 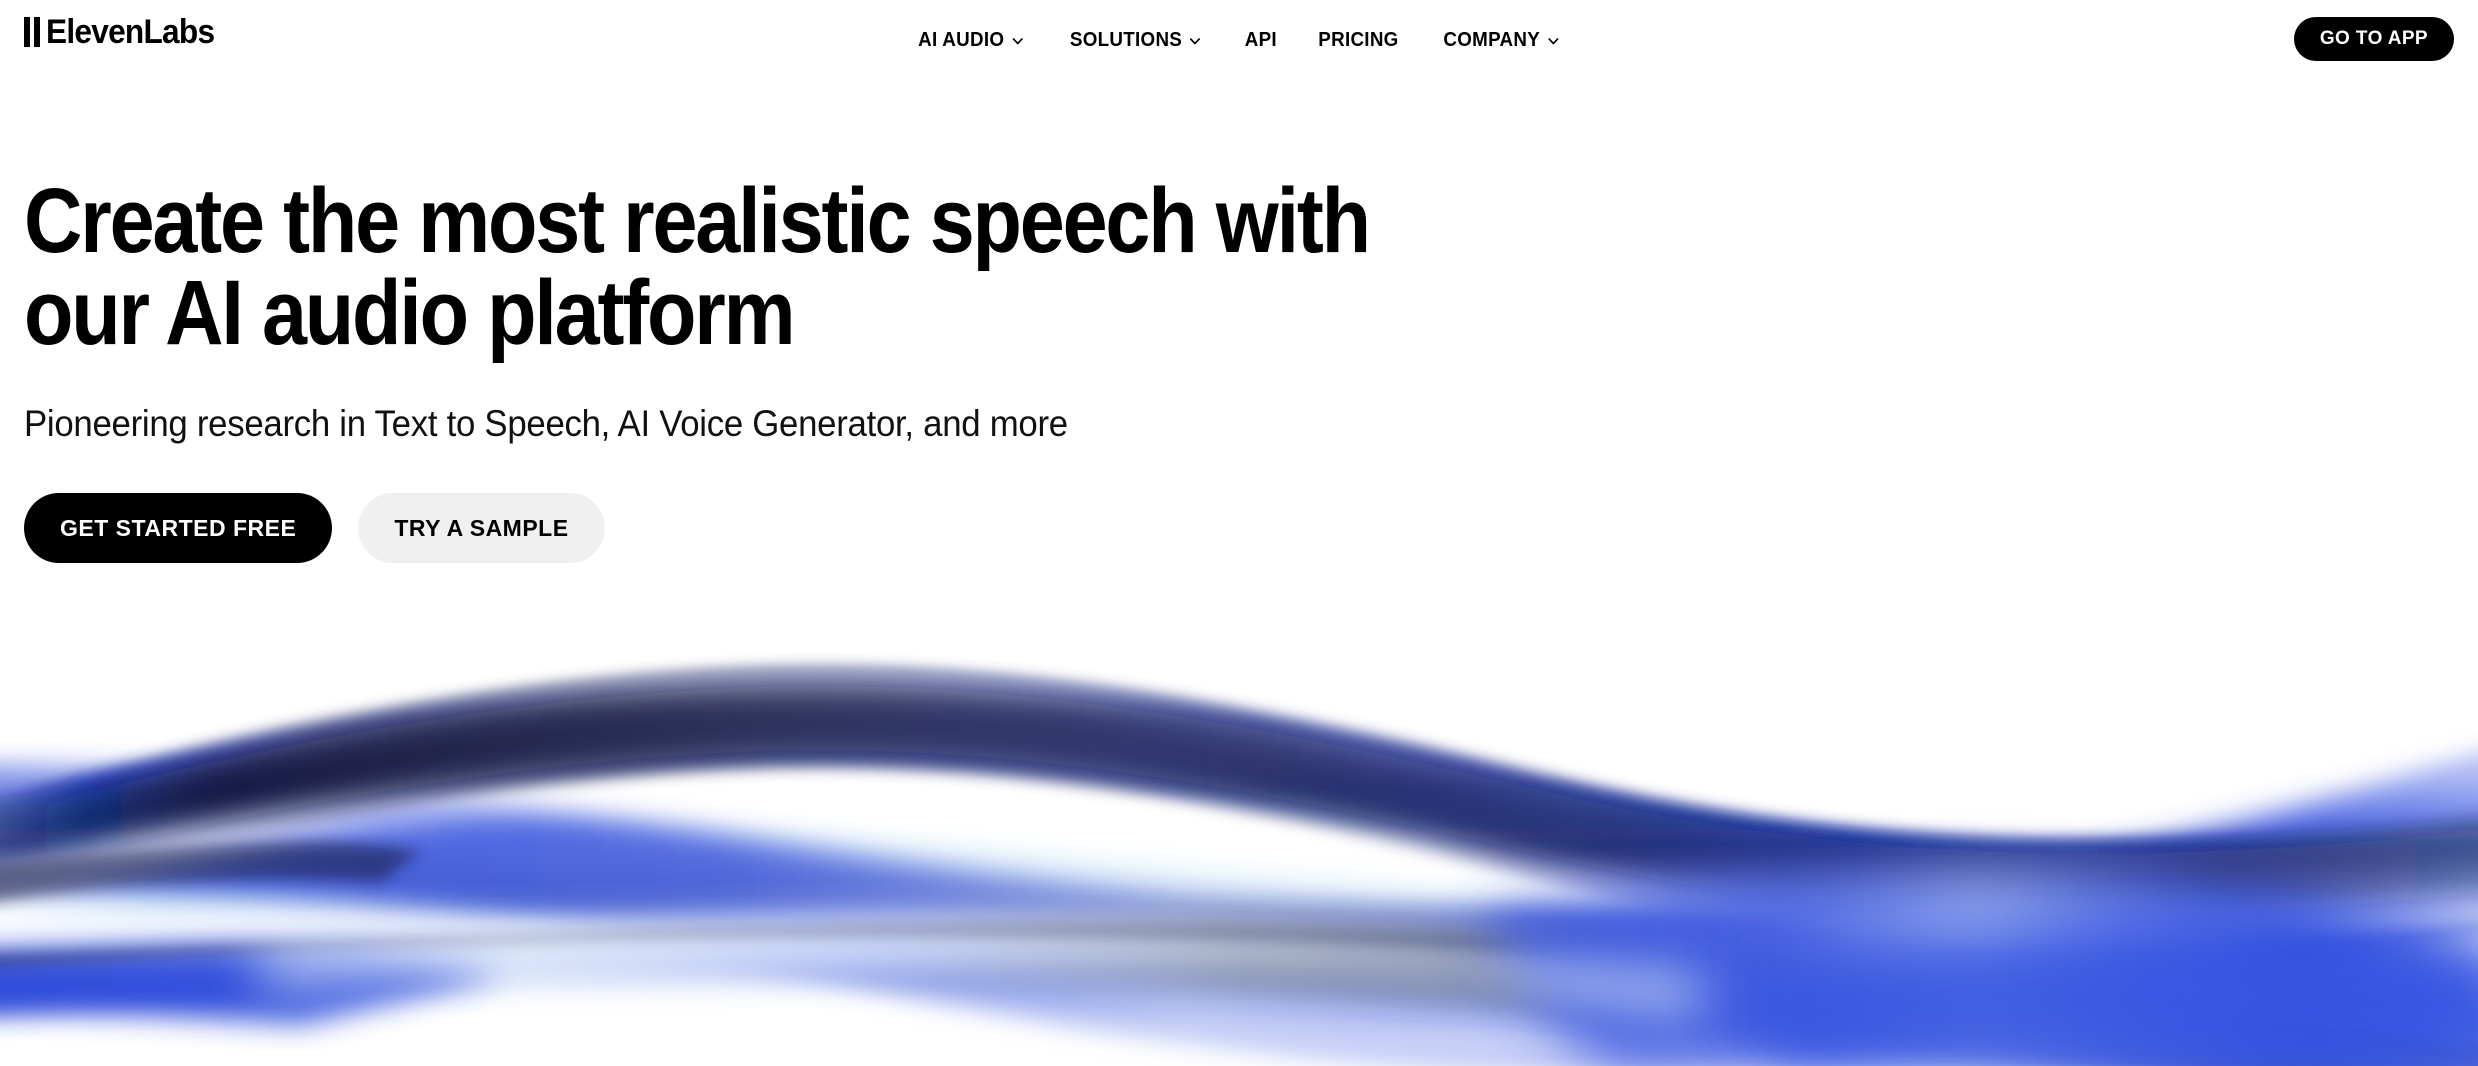 I want to click on get-started-free-button: GET STARTED FREE, so click(x=178, y=528).